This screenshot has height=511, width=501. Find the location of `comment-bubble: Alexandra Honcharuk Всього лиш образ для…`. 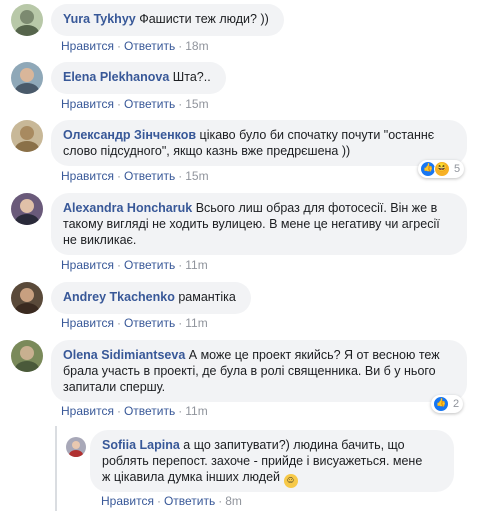

comment-bubble: Alexandra Honcharuk Всього лиш образ для… is located at coordinates (259, 224).